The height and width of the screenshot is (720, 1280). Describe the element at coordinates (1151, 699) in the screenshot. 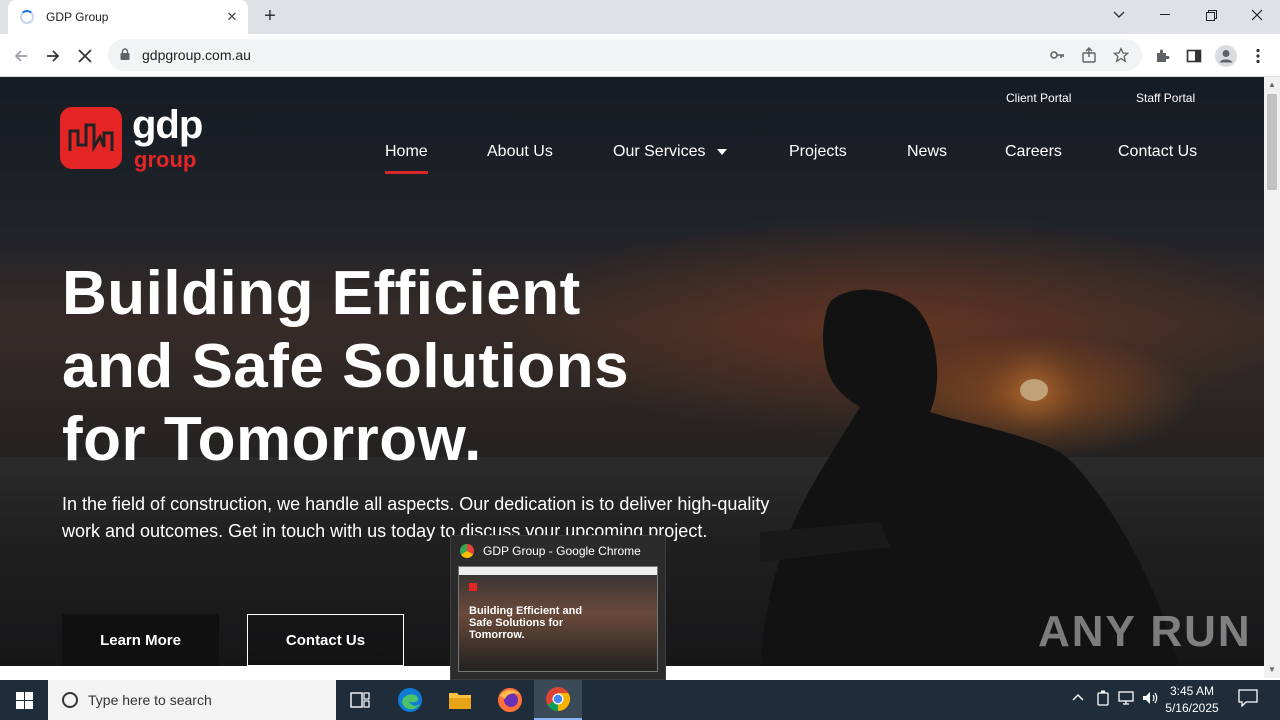

I see `volume-icon` at that location.